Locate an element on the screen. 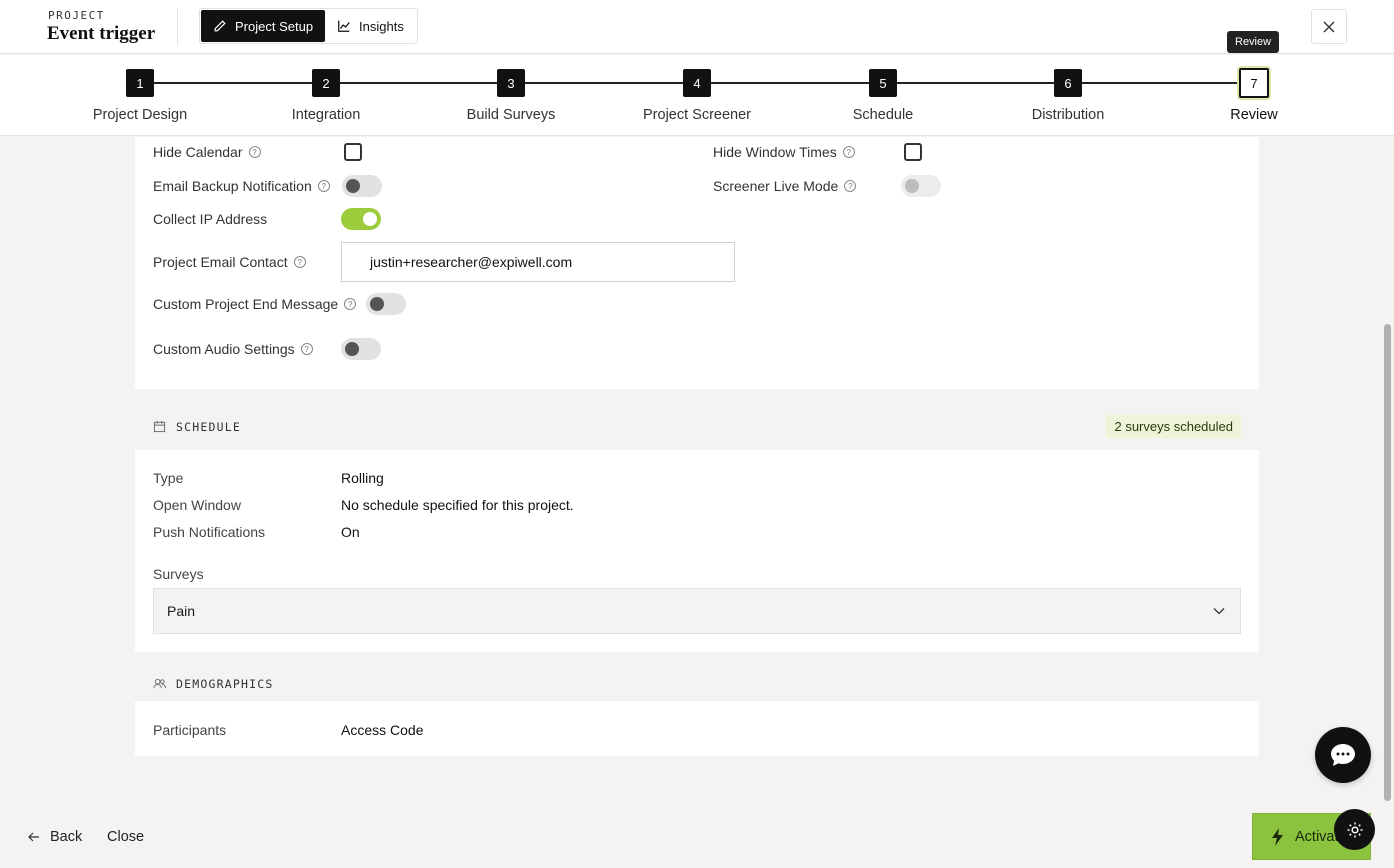 The height and width of the screenshot is (868, 1394). settings-button is located at coordinates (1354, 829).